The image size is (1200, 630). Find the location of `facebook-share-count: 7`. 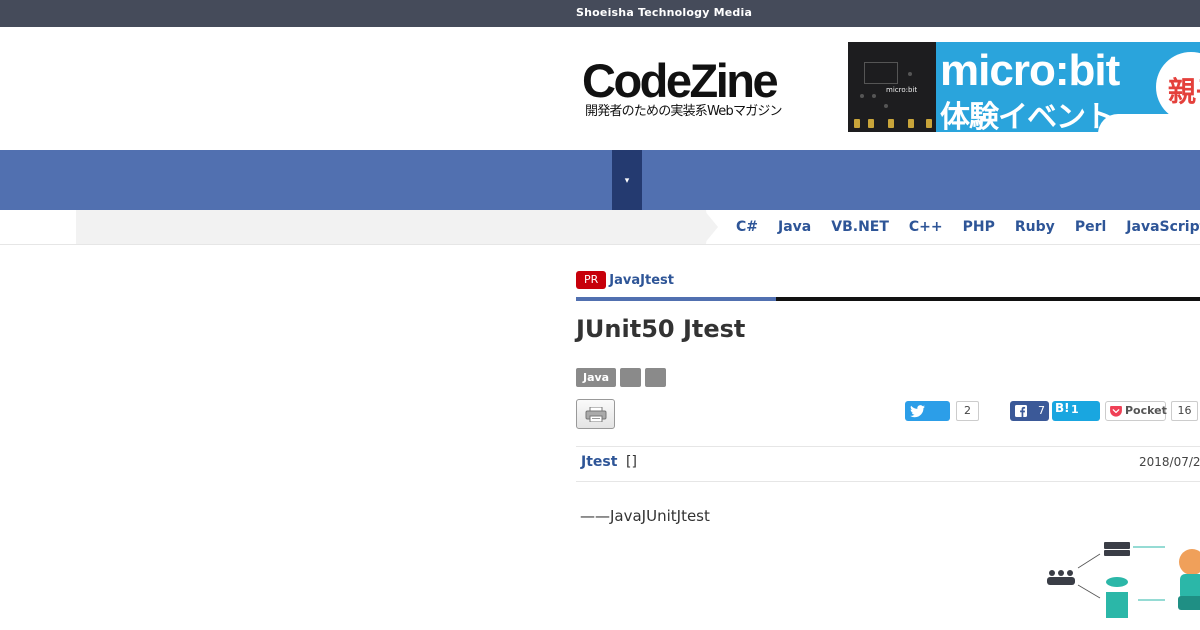

facebook-share-count: 7 is located at coordinates (1041, 410).